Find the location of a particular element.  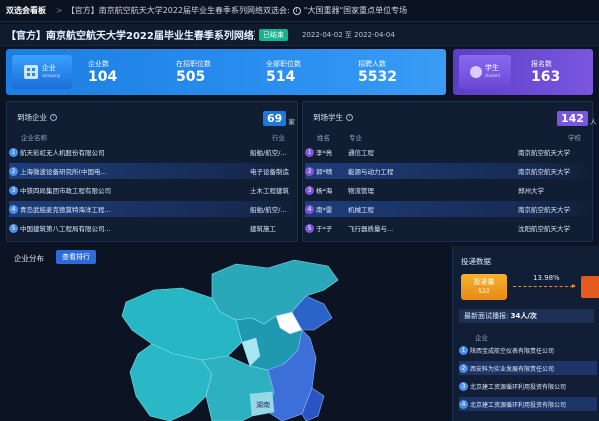

student-name: 李*亮 is located at coordinates (324, 153).